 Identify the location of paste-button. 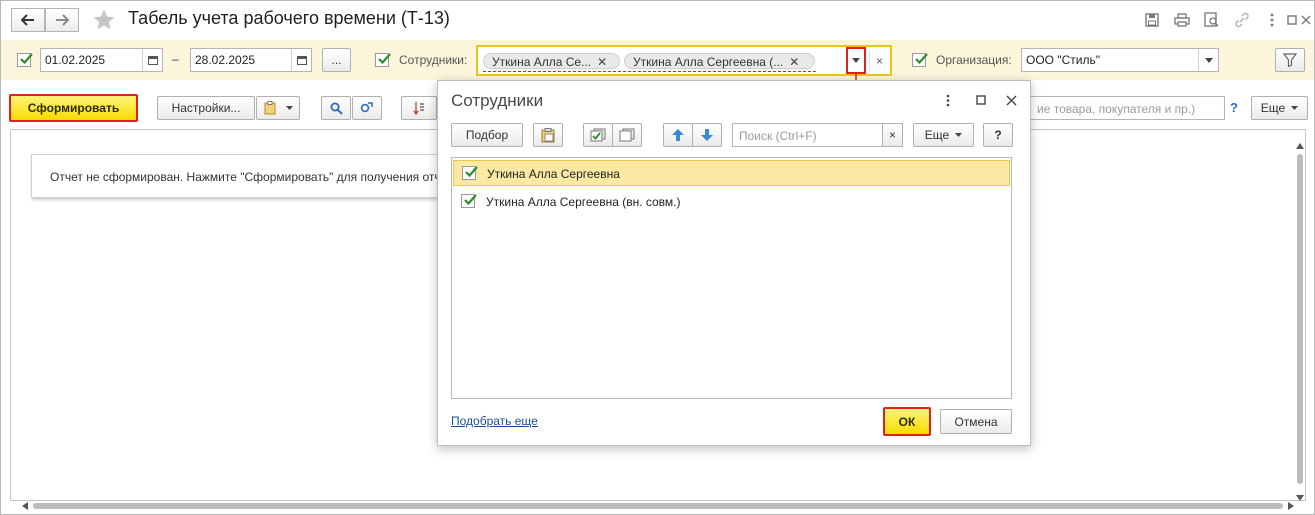
(548, 135).